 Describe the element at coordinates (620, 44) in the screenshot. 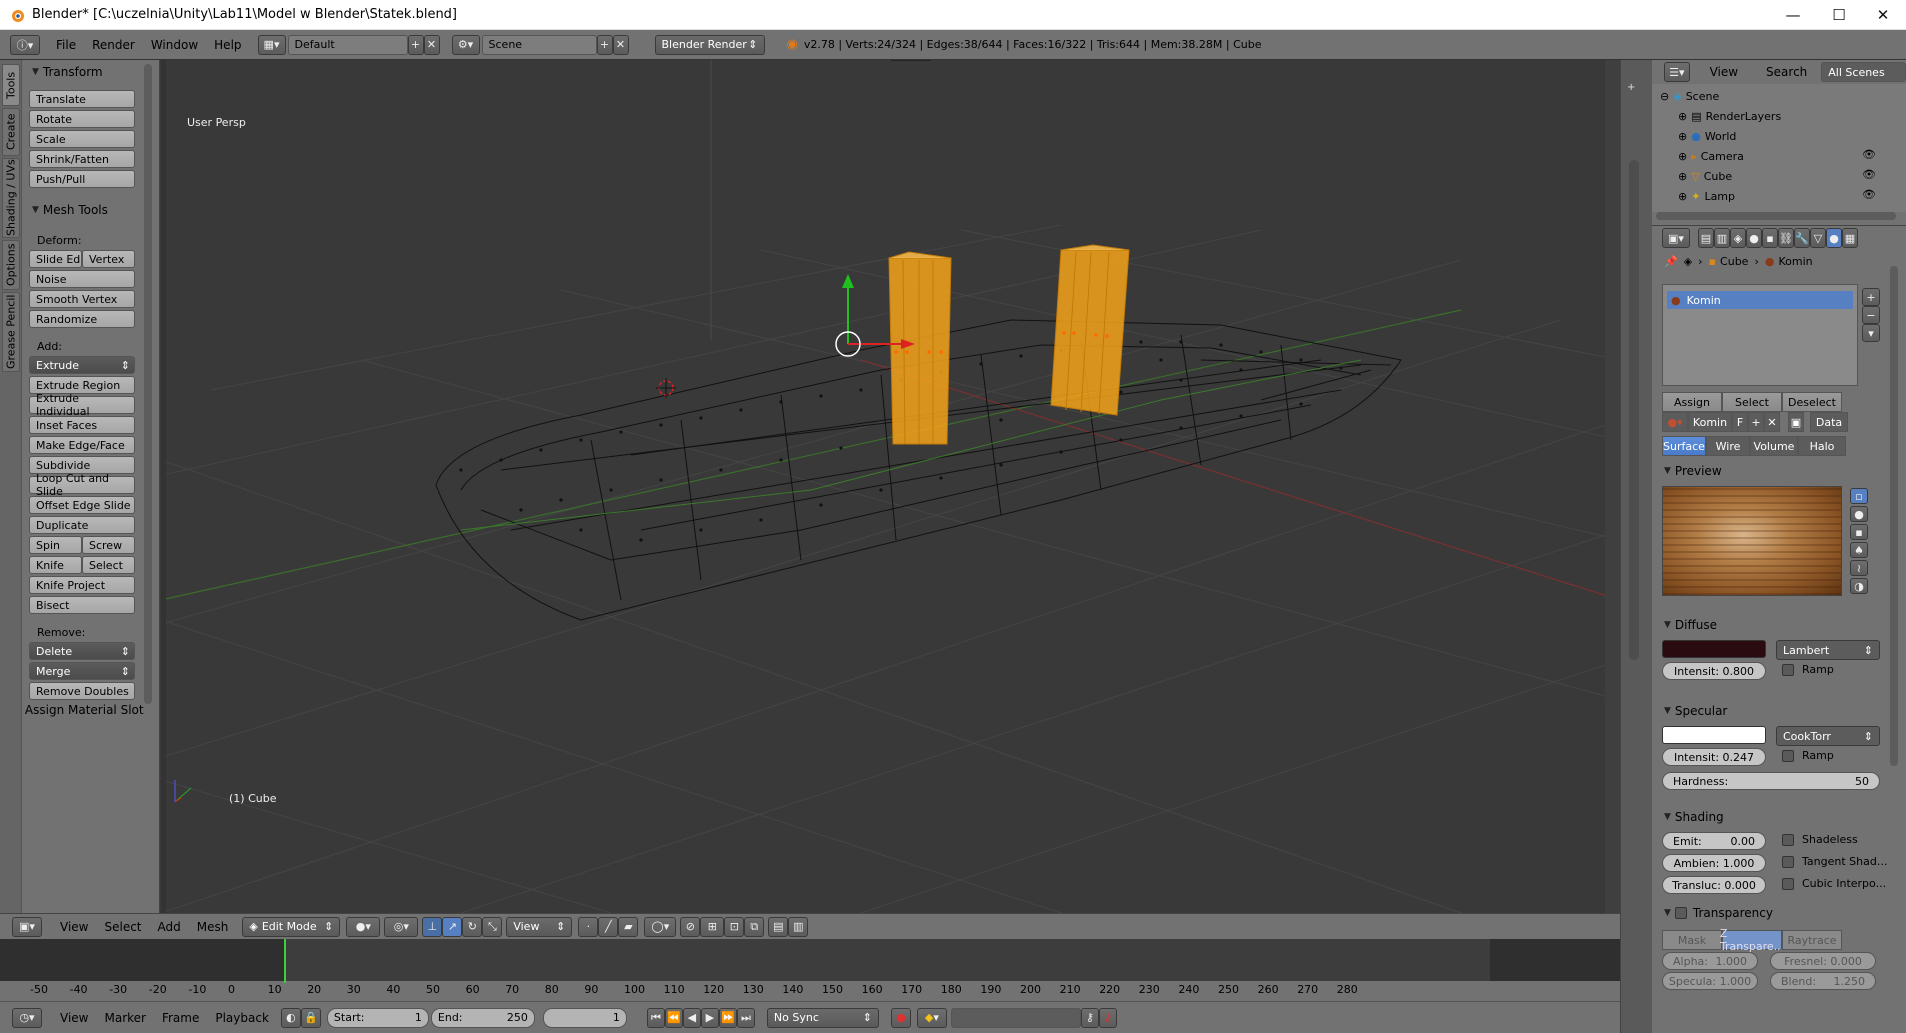

I see `scene-close-icon: ✕` at that location.